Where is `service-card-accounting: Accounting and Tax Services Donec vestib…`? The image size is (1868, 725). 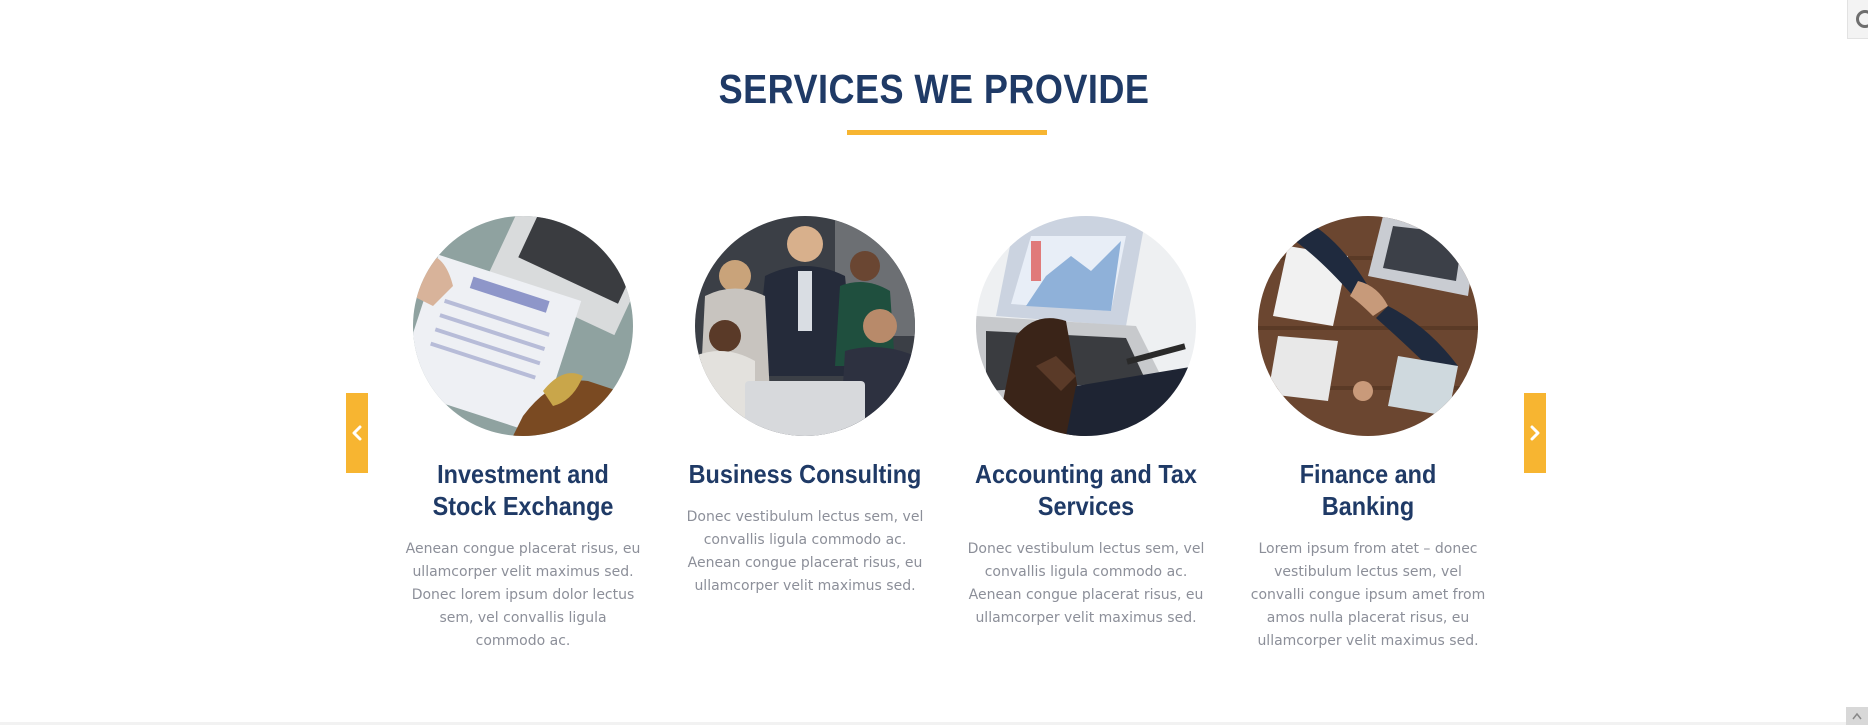 service-card-accounting: Accounting and Tax Services Donec vestib… is located at coordinates (1086, 423).